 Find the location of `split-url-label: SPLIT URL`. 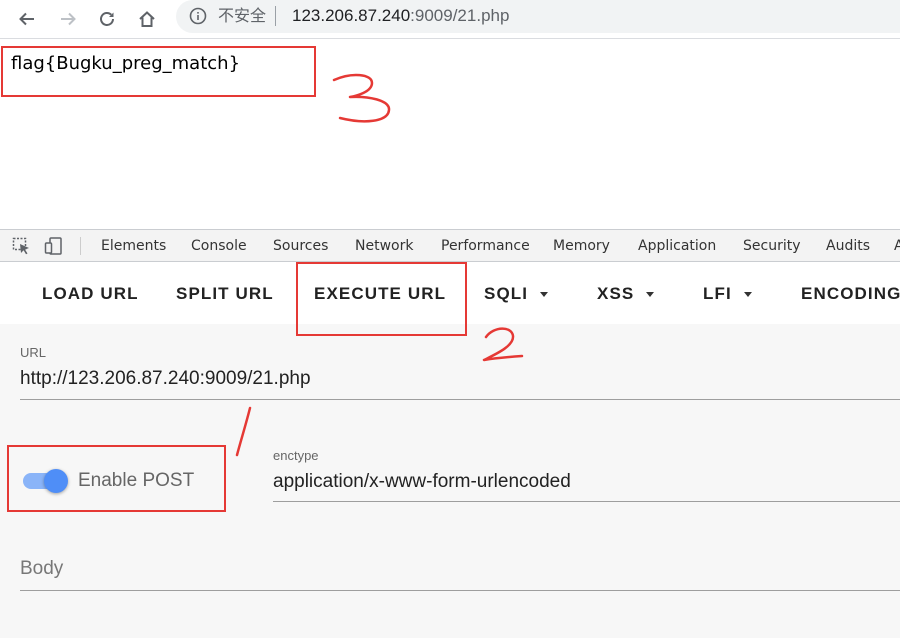

split-url-label: SPLIT URL is located at coordinates (225, 293).